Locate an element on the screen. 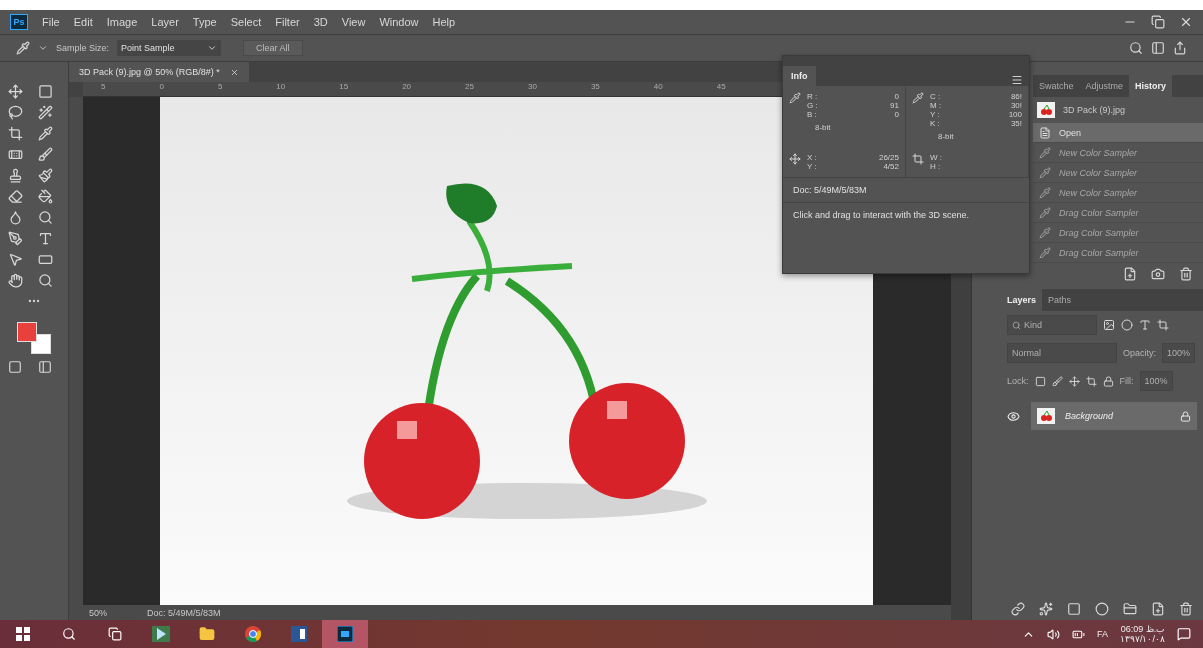 Image resolution: width=1203 pixels, height=648 pixels. ruler-label: 0 is located at coordinates (161, 86).